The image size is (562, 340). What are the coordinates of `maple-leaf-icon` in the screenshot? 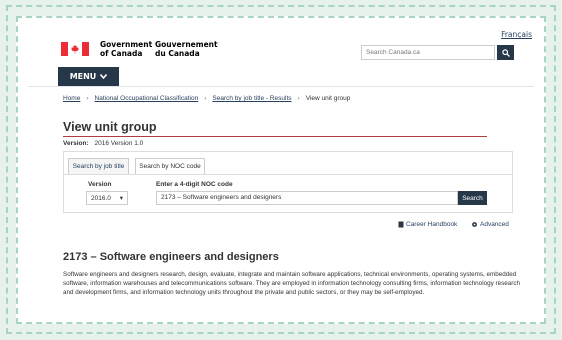 It's located at (75, 49).